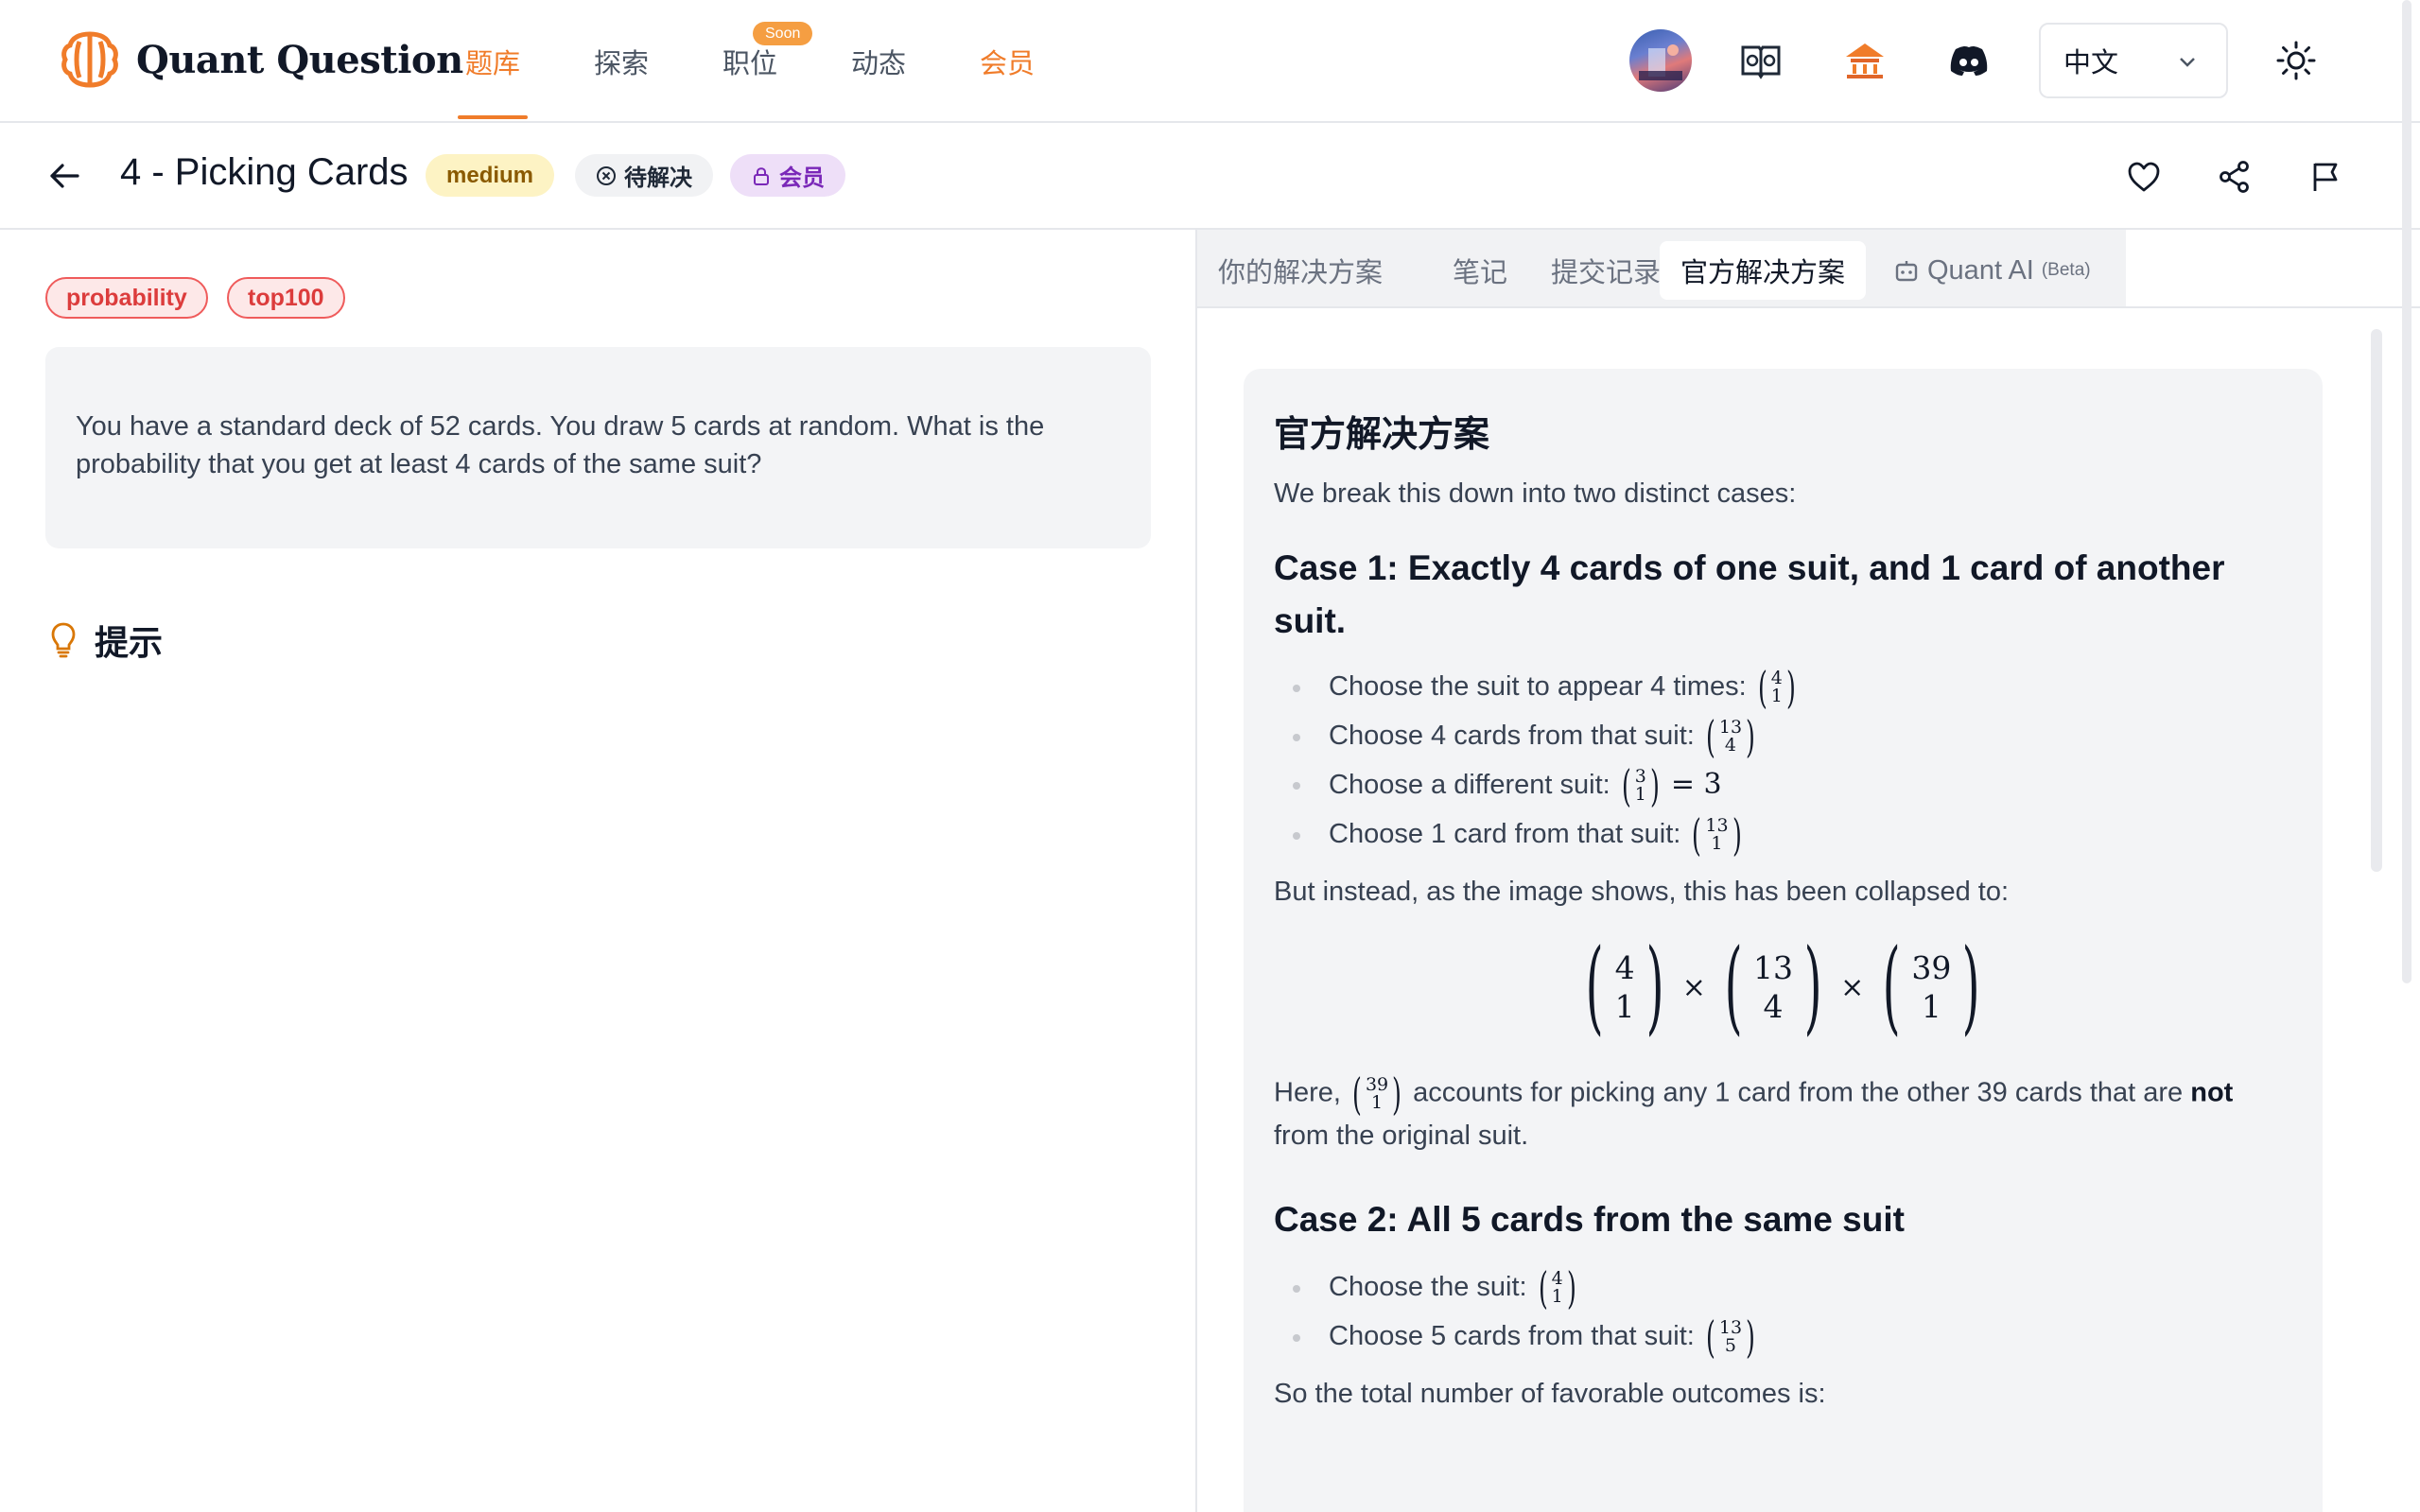  I want to click on tab-submissions: 提交记录, so click(1605, 271).